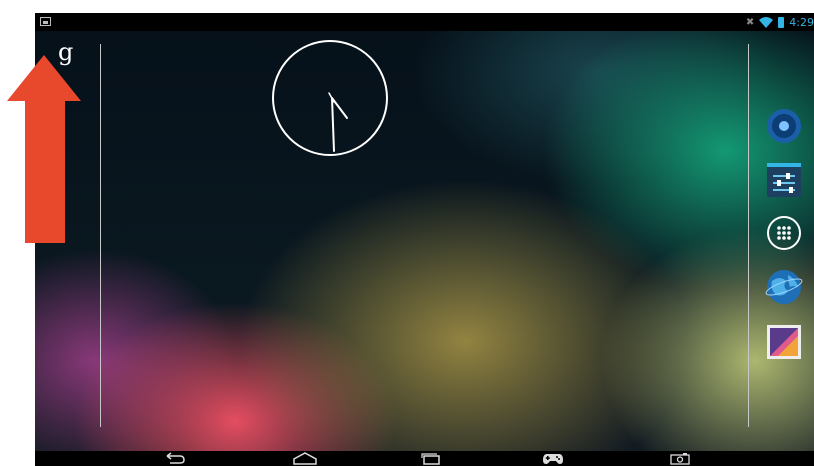  I want to click on home-button, so click(305, 458).